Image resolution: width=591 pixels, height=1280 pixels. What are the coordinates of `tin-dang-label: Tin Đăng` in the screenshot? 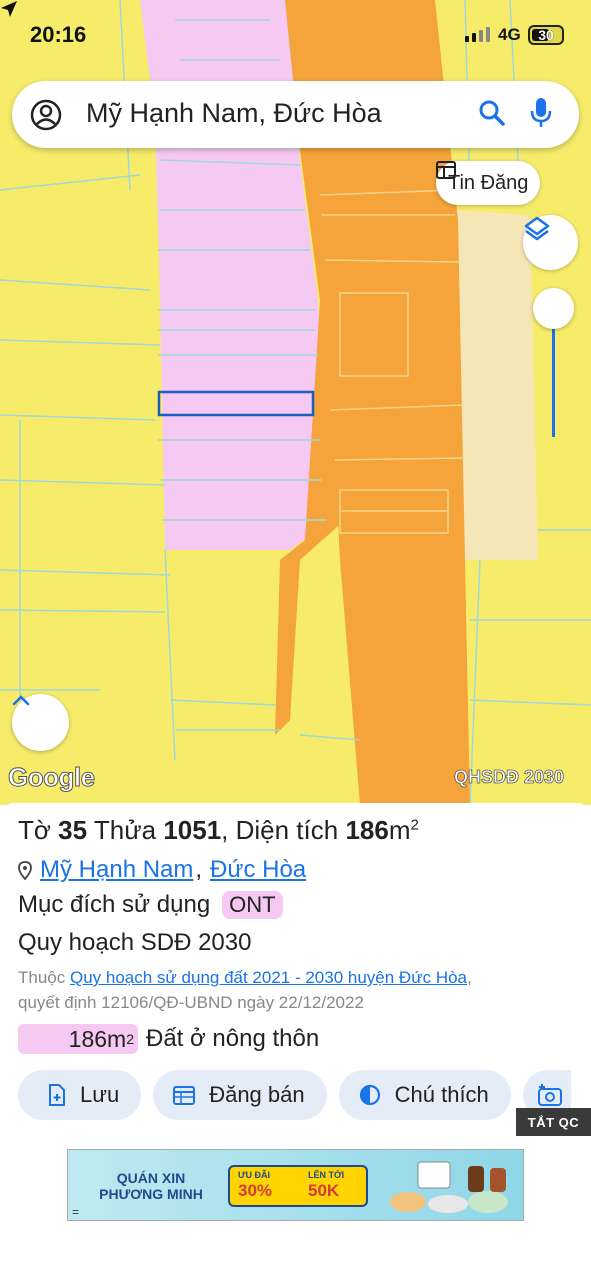 It's located at (488, 182).